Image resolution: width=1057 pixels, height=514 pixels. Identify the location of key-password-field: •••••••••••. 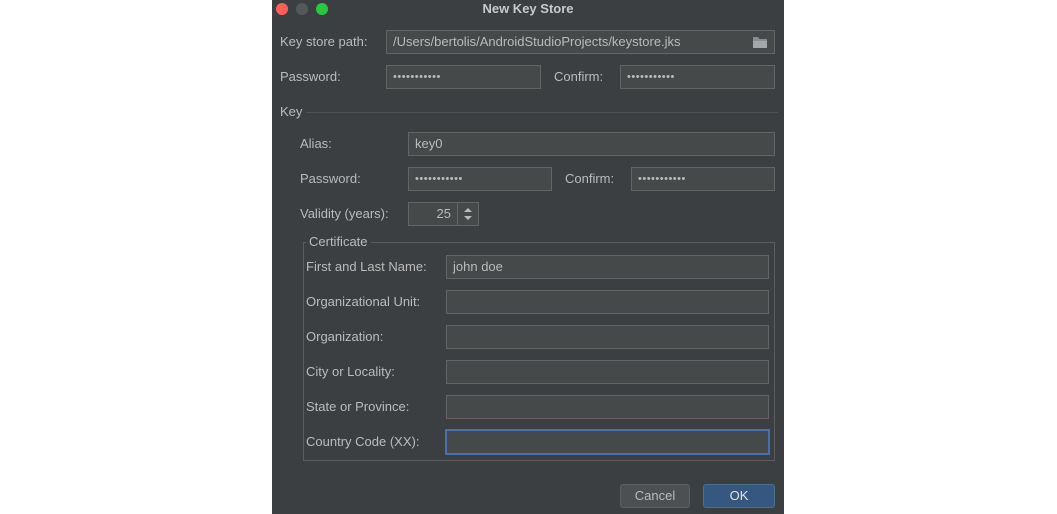
(480, 179).